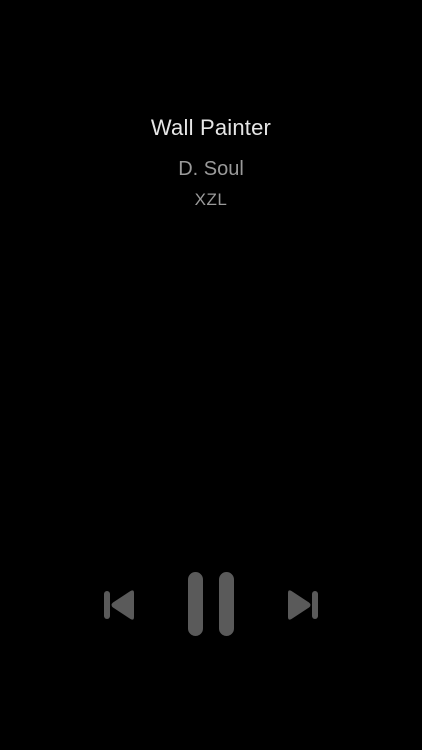 The height and width of the screenshot is (750, 422). Describe the element at coordinates (211, 127) in the screenshot. I see `track-title: Wall Painter` at that location.